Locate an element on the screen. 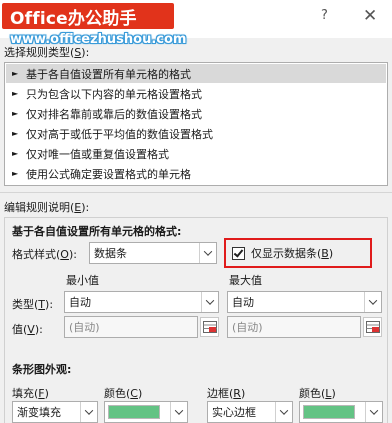 This screenshot has width=392, height=423. rule-item-label: 仅对排名靠前或靠后的数值设置格式 is located at coordinates (114, 114).